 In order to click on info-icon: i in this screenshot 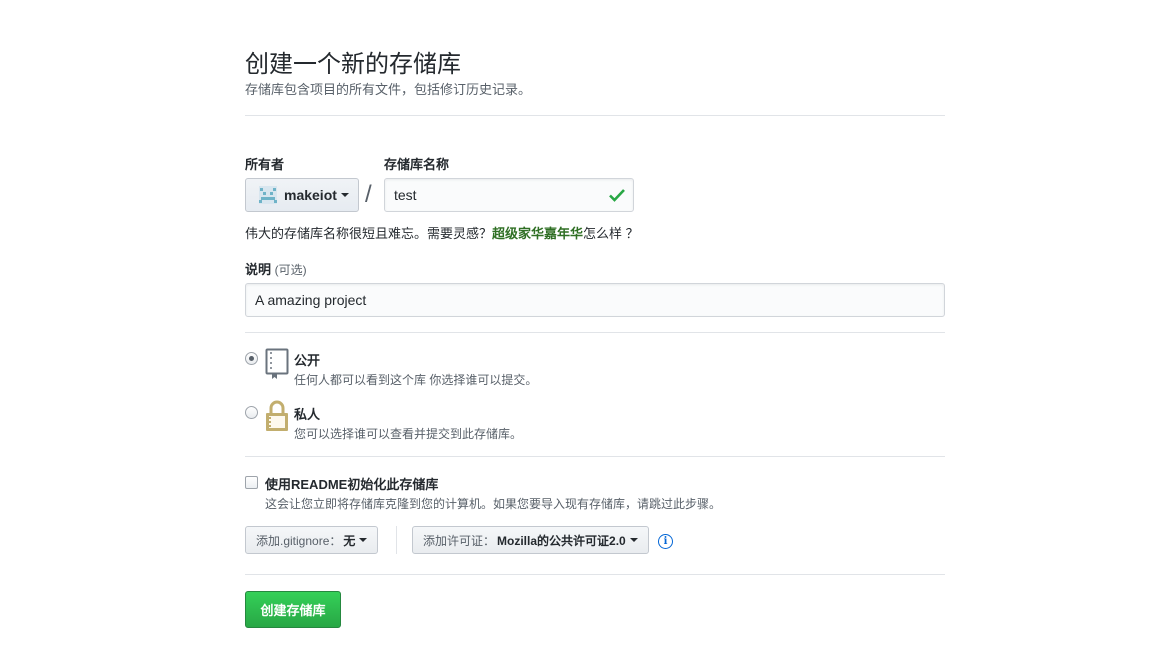, I will do `click(665, 541)`.